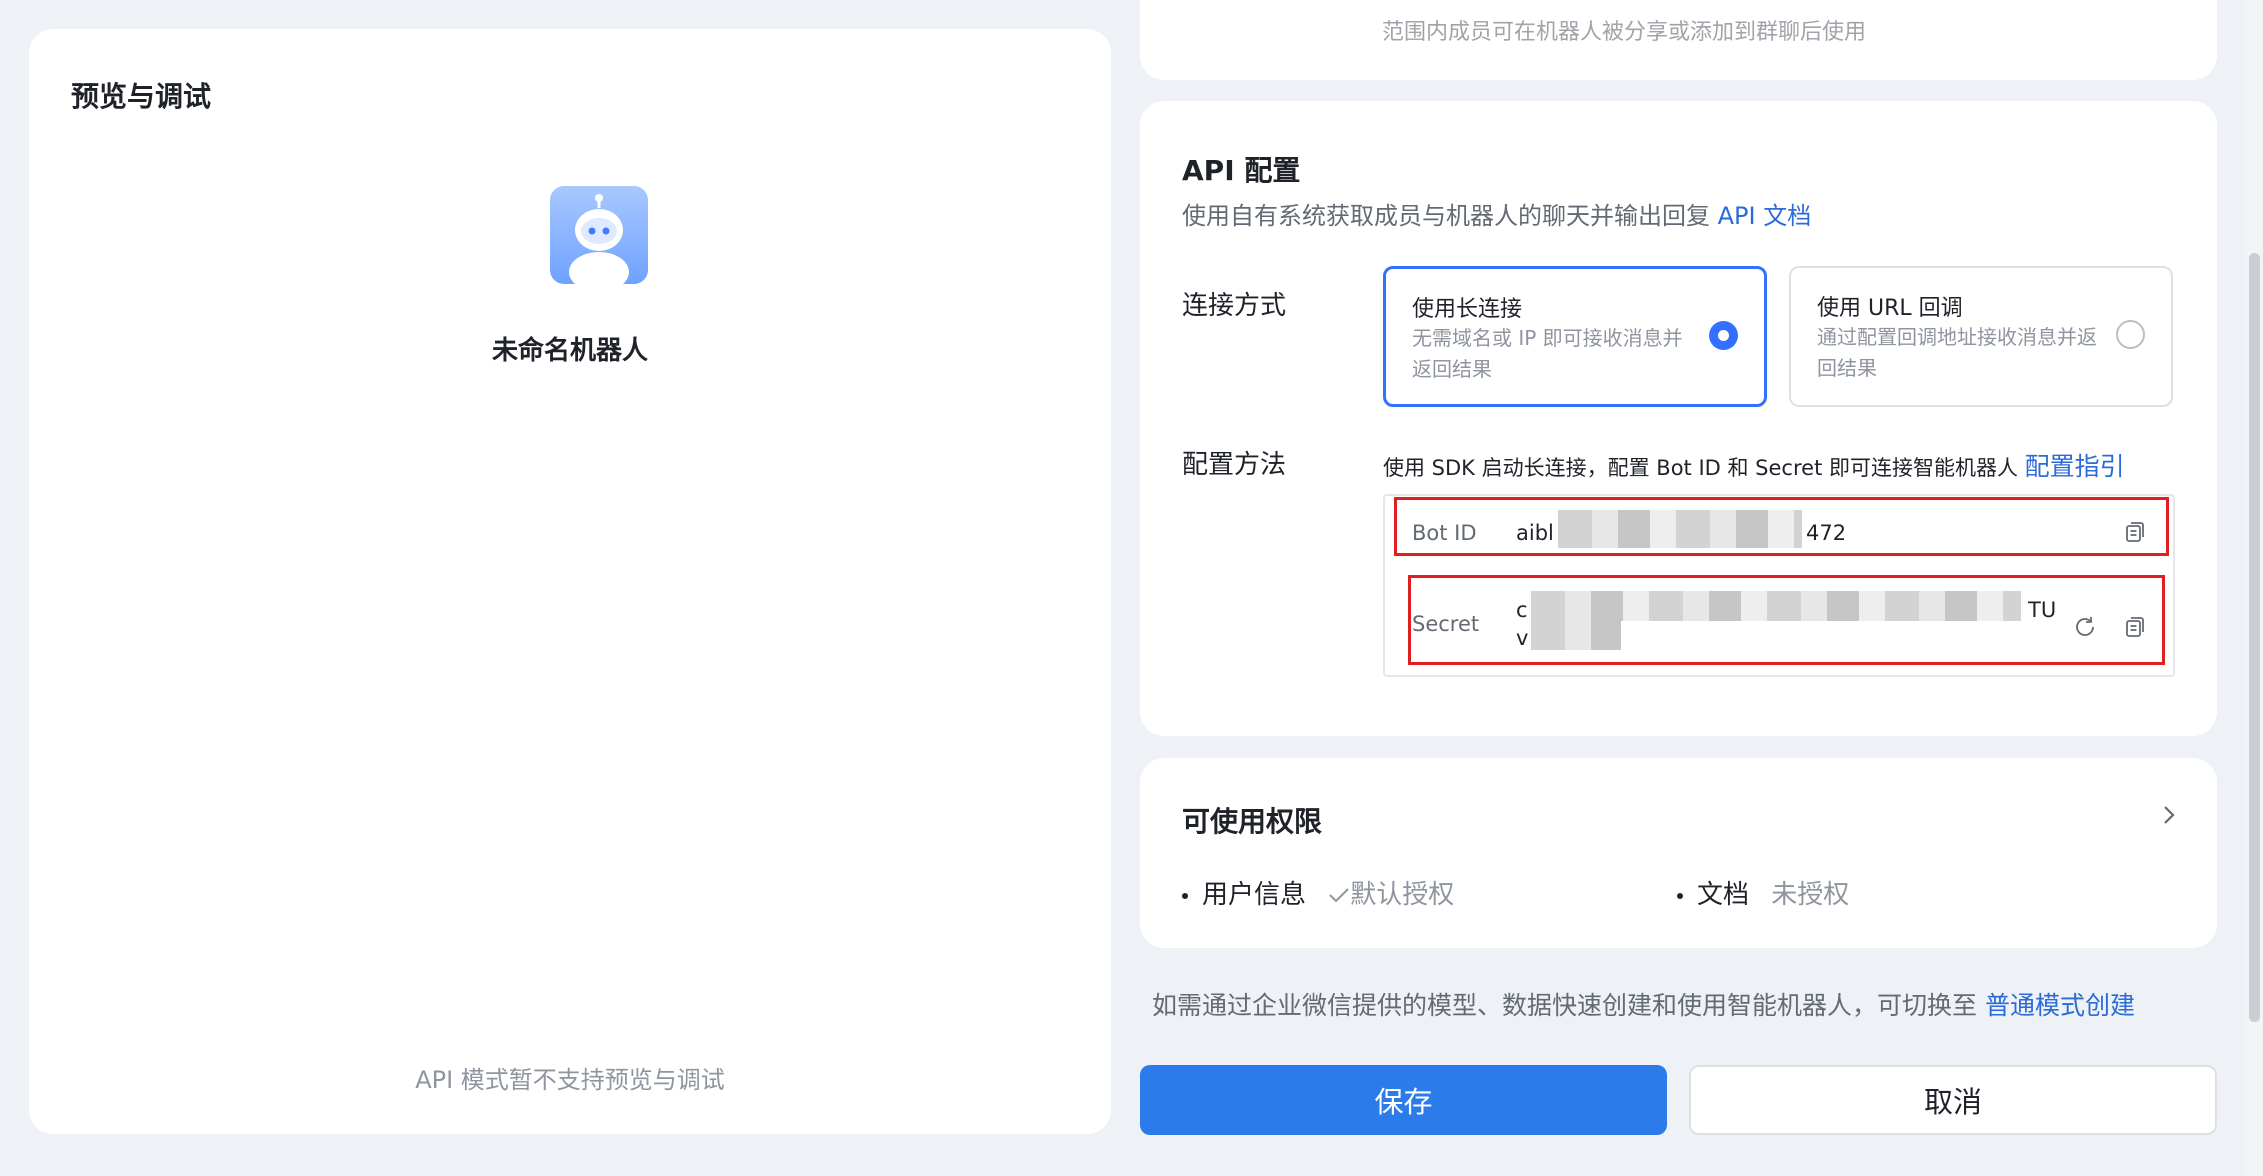 The image size is (2263, 1176). Describe the element at coordinates (1467, 309) in the screenshot. I see `option-title: 使用长连接` at that location.